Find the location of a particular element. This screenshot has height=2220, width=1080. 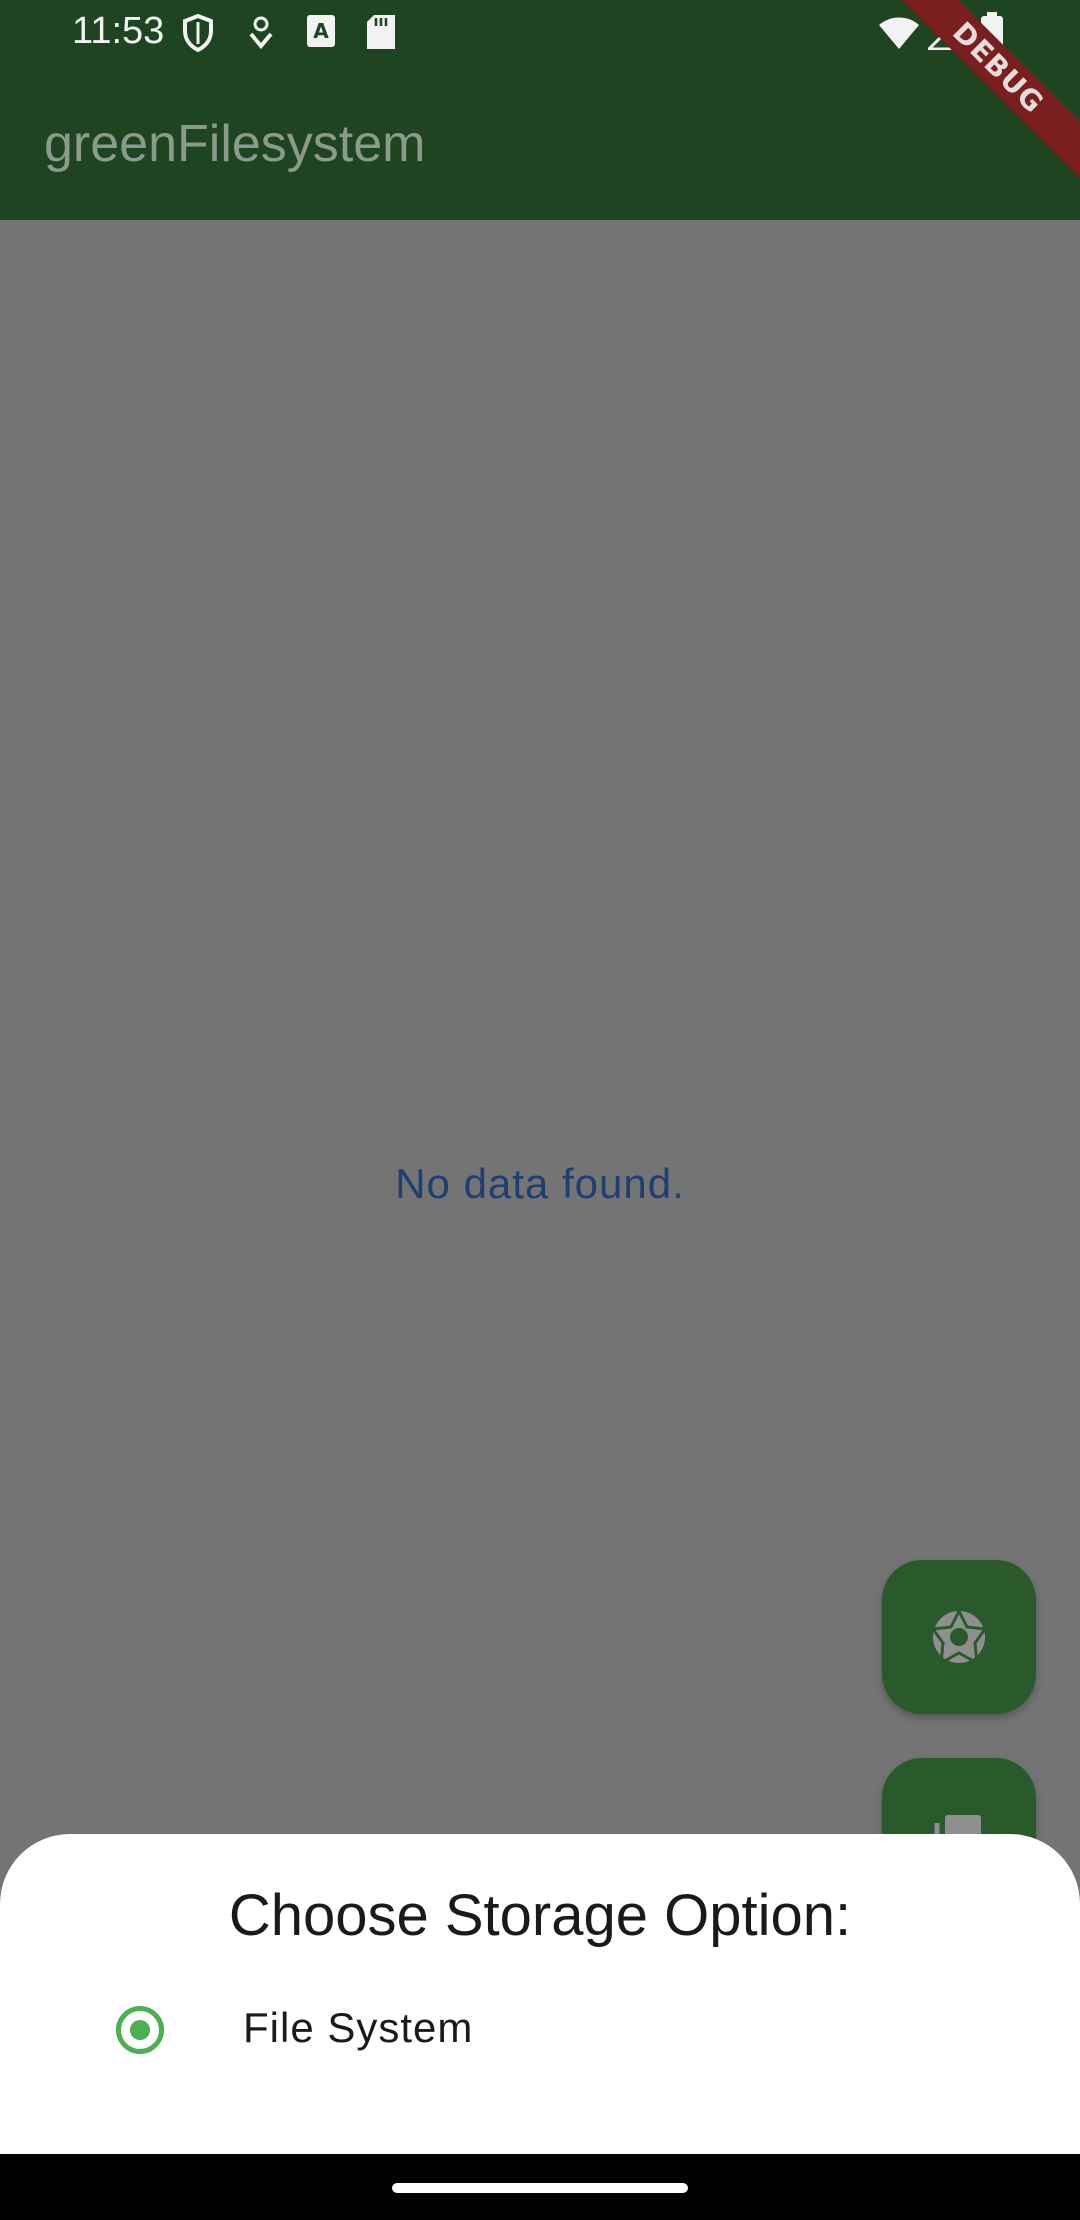

sheet-title: Choose Storage Option: is located at coordinates (540, 1915).